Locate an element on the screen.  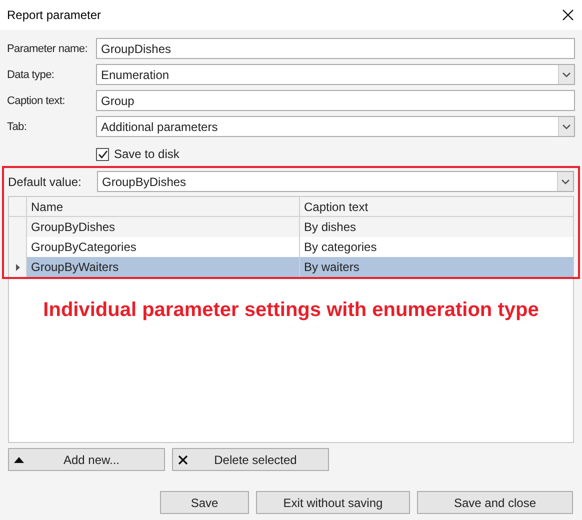
field-label: Caption text: is located at coordinates (36, 101).